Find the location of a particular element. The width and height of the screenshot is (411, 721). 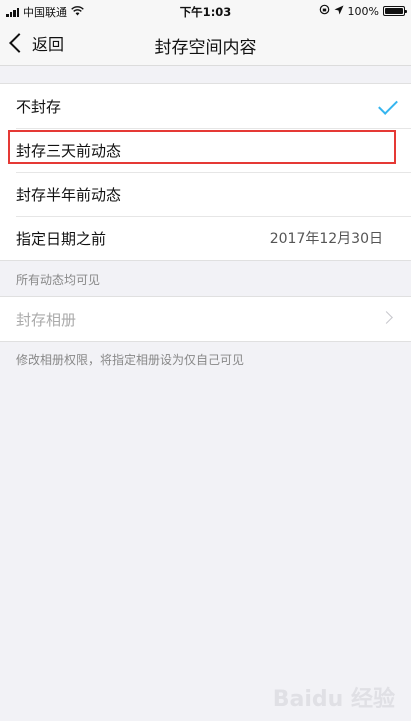

visibility-note: 所有动态均可见 is located at coordinates (58, 280).